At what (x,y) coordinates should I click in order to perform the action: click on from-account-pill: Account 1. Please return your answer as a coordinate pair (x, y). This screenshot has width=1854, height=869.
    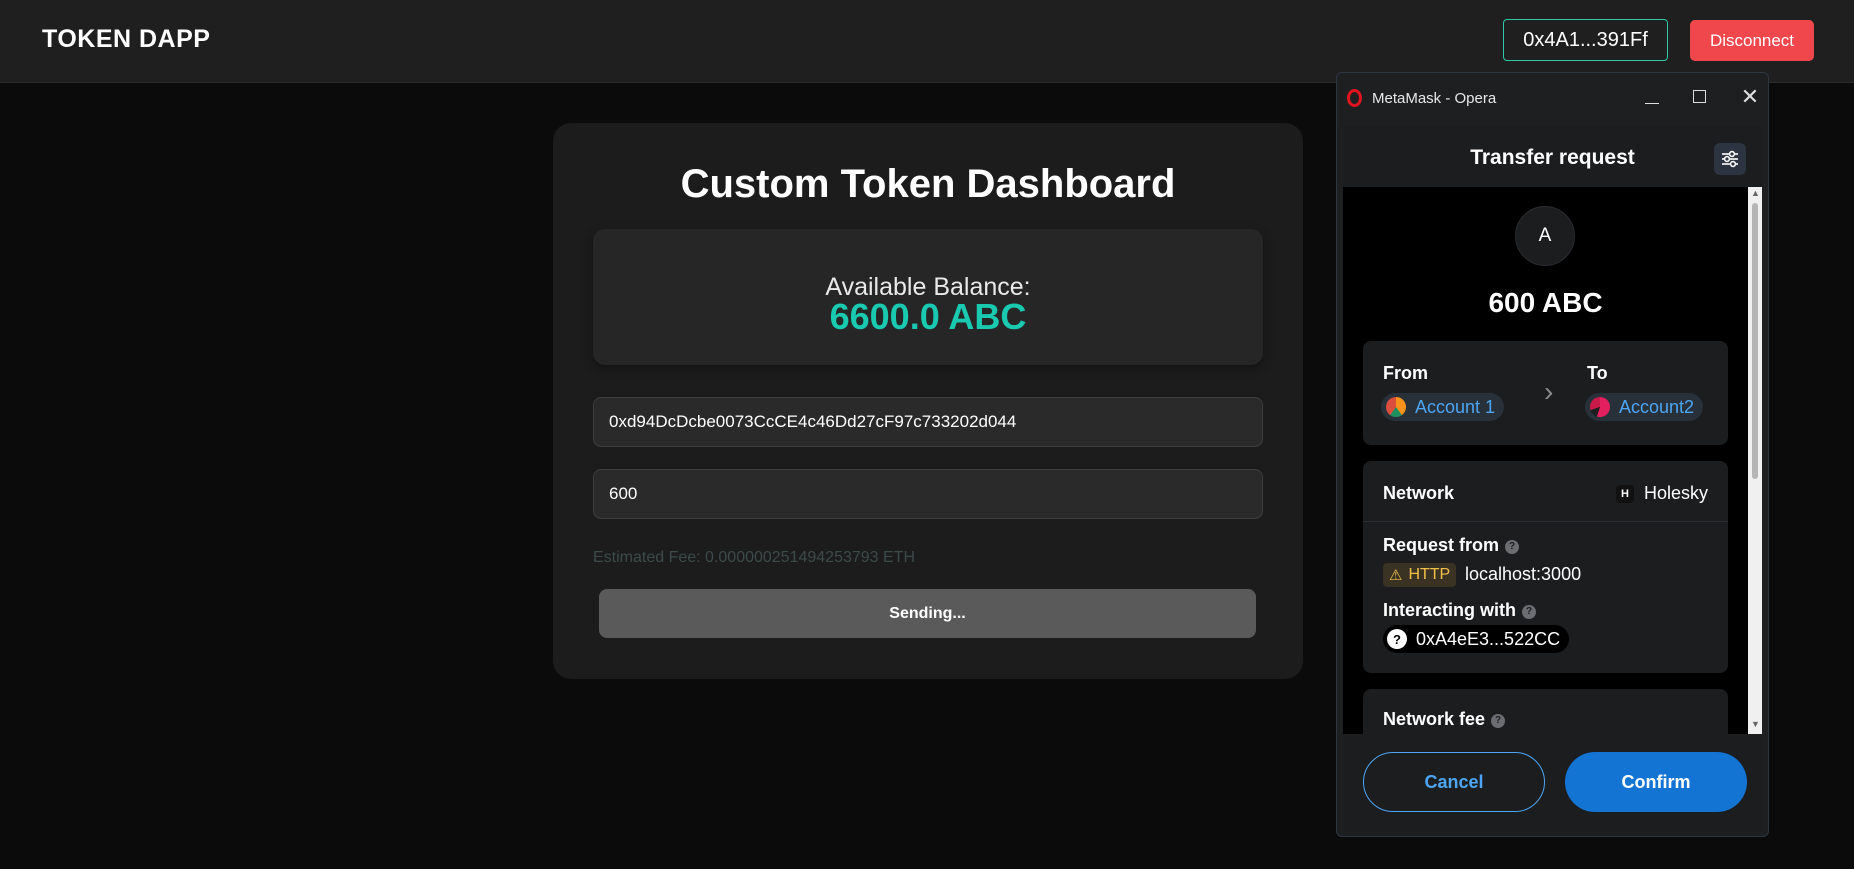
    Looking at the image, I should click on (1443, 407).